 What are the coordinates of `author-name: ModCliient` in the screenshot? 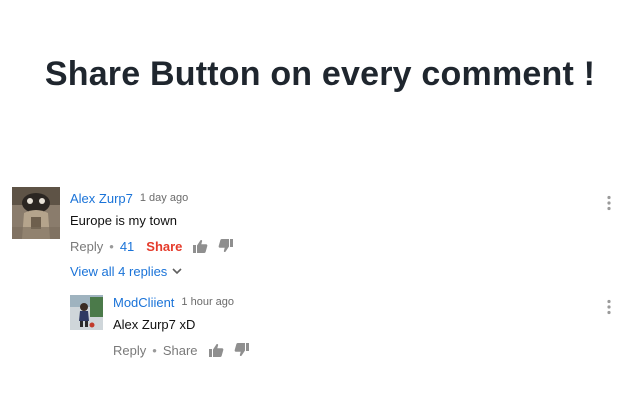 It's located at (143, 302).